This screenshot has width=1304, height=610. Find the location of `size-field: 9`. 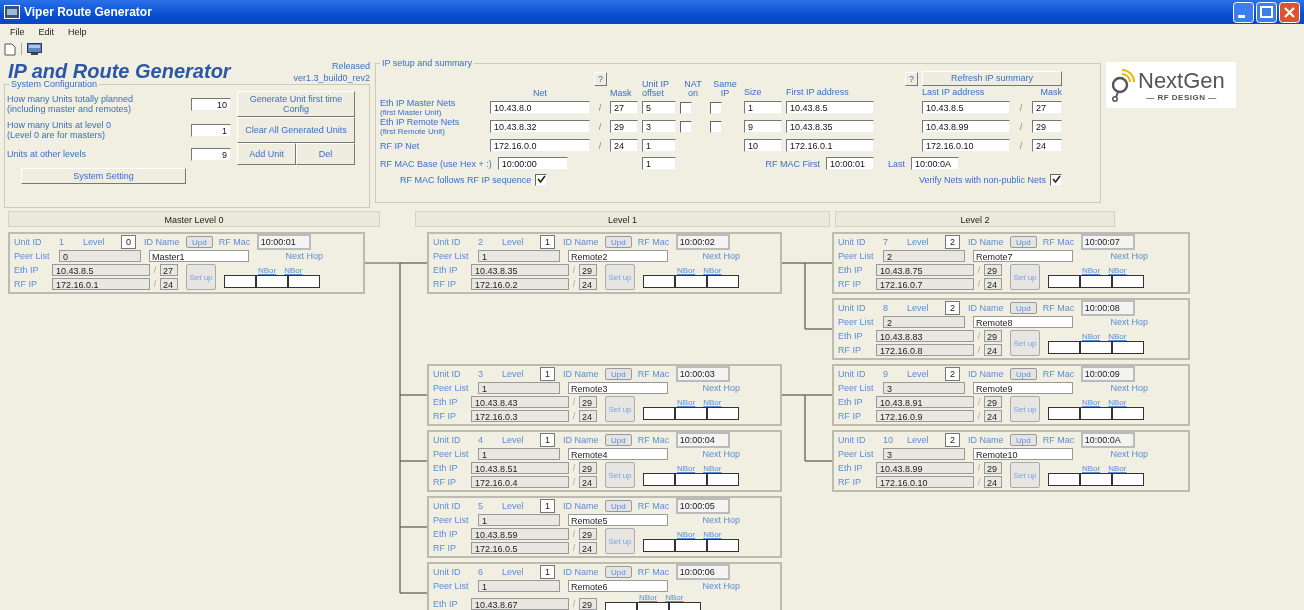

size-field: 9 is located at coordinates (763, 126).